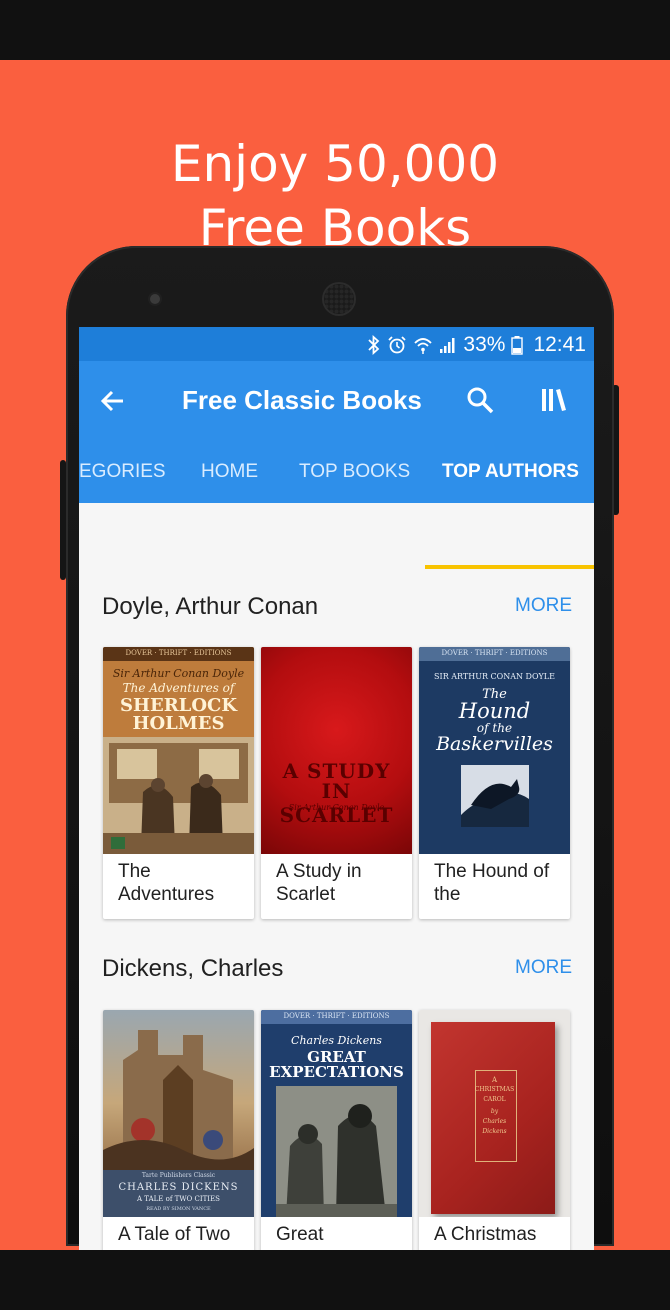 Image resolution: width=670 pixels, height=1310 pixels. Describe the element at coordinates (229, 472) in the screenshot. I see `tab-home: HOME` at that location.